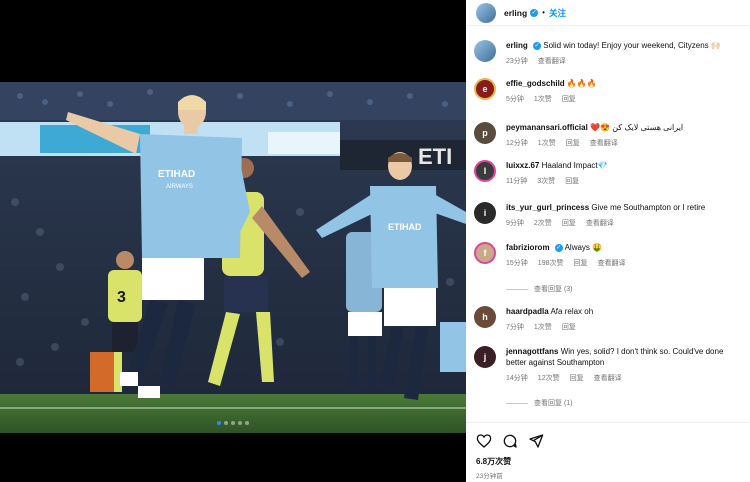 This screenshot has height=482, width=750. I want to click on comment-time: 14分钟, so click(517, 378).